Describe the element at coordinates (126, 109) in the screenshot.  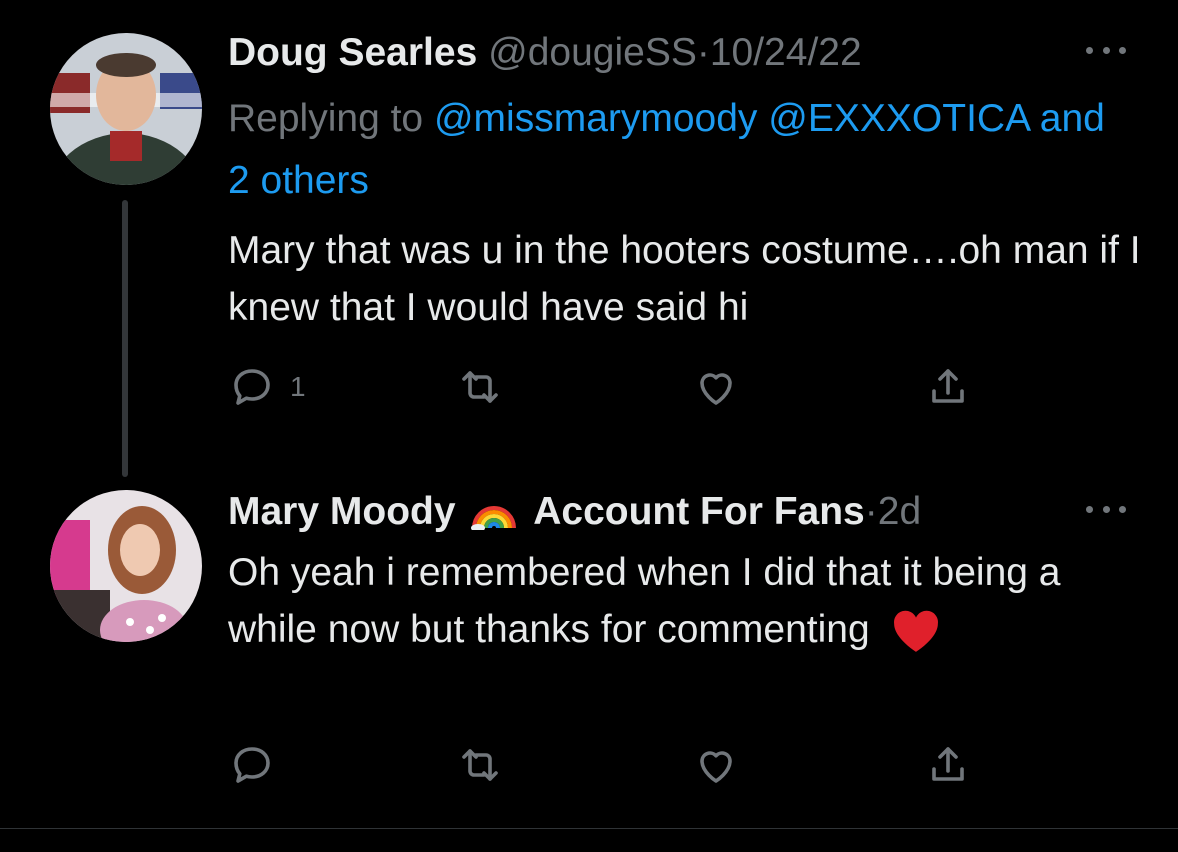
I see `avatar-doug-searles` at that location.